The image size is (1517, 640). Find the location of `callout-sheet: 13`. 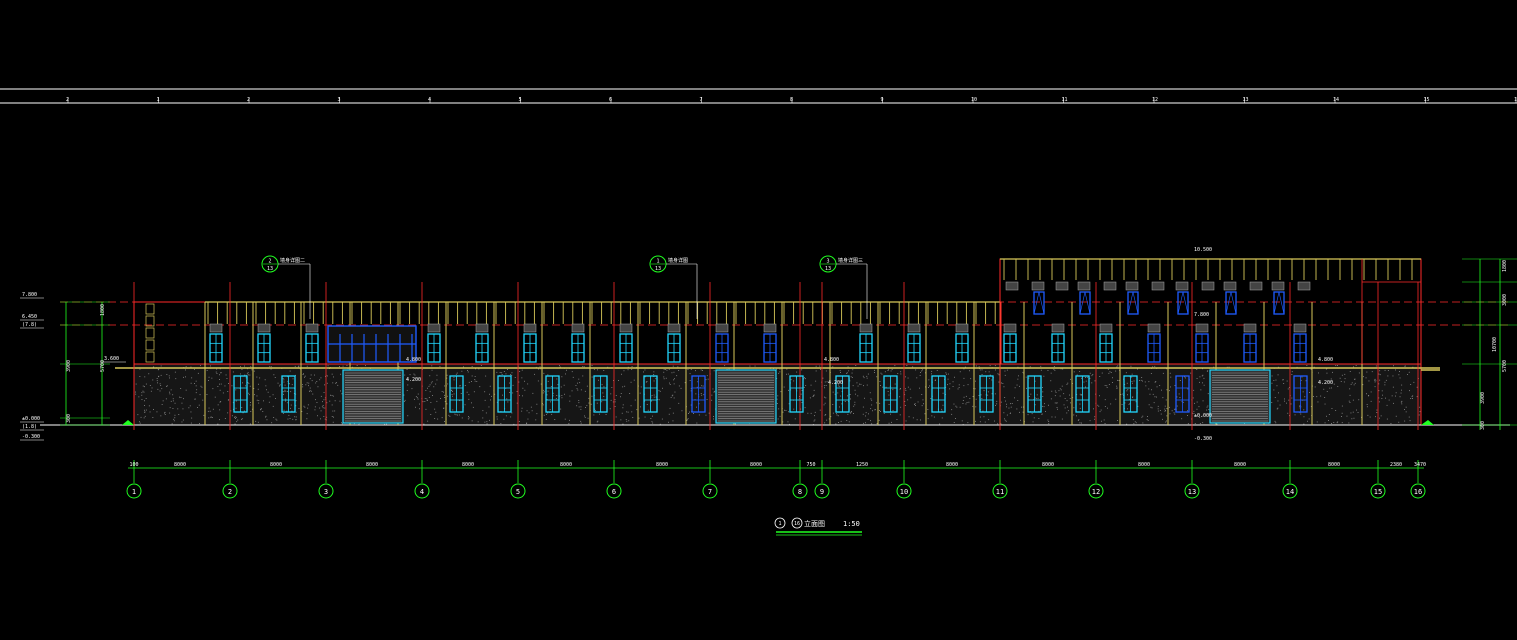

callout-sheet: 13 is located at coordinates (270, 269).